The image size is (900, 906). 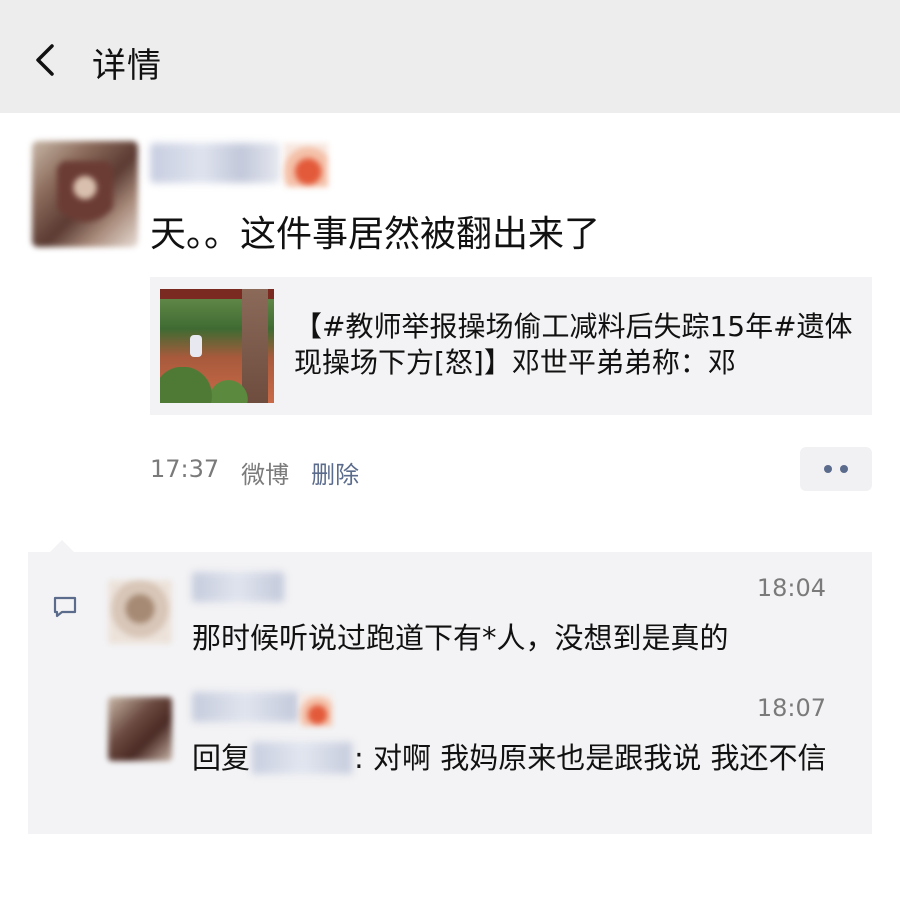 I want to click on navbar: 详情, so click(x=450, y=56).